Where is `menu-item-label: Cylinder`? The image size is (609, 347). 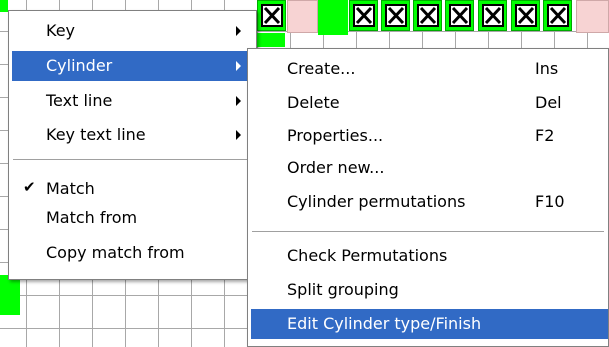 menu-item-label: Cylinder is located at coordinates (79, 65).